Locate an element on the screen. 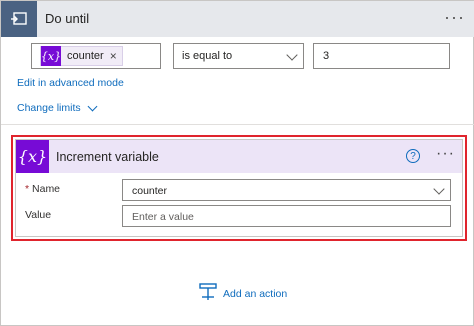 The image size is (474, 326). change-limits-link: Change limits is located at coordinates (57, 107).